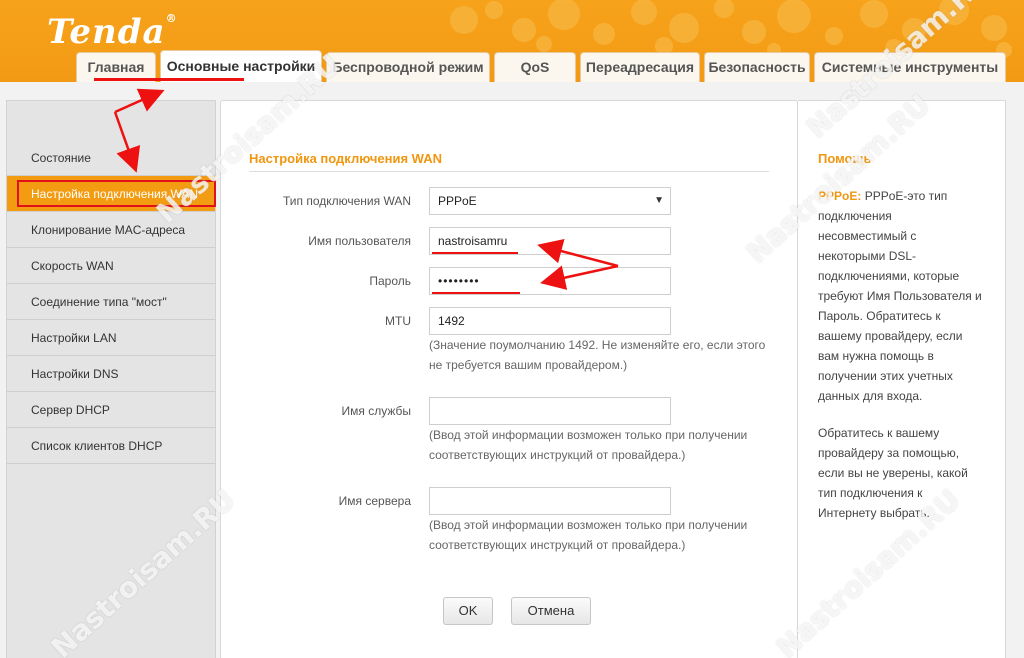  Describe the element at coordinates (640, 67) in the screenshot. I see `tab-forwarding: Переадресация` at that location.